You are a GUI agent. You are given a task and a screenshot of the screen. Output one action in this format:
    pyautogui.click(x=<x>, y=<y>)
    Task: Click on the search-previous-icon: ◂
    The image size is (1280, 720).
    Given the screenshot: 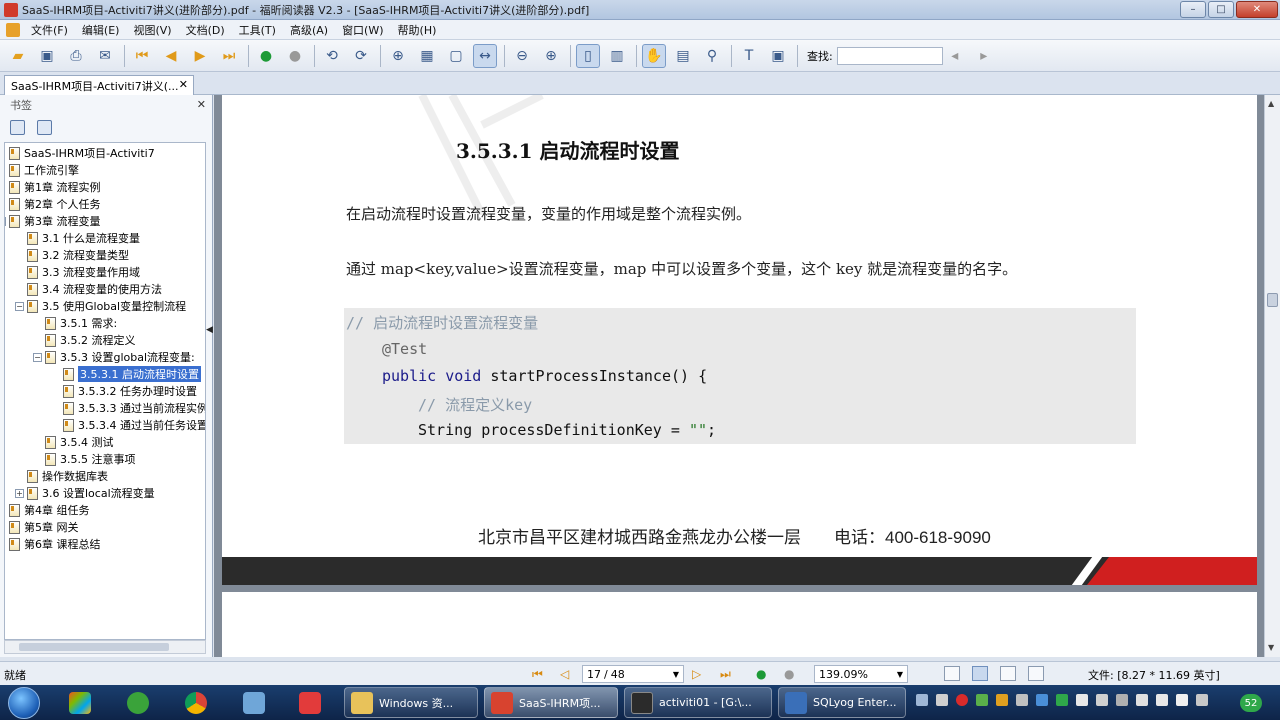 What is the action you would take?
    pyautogui.click(x=955, y=56)
    